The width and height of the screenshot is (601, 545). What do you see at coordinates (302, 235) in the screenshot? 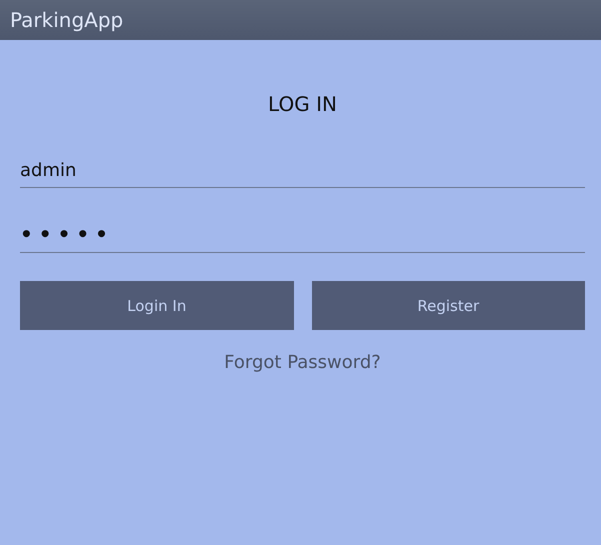
I see `password-field: •••••` at bounding box center [302, 235].